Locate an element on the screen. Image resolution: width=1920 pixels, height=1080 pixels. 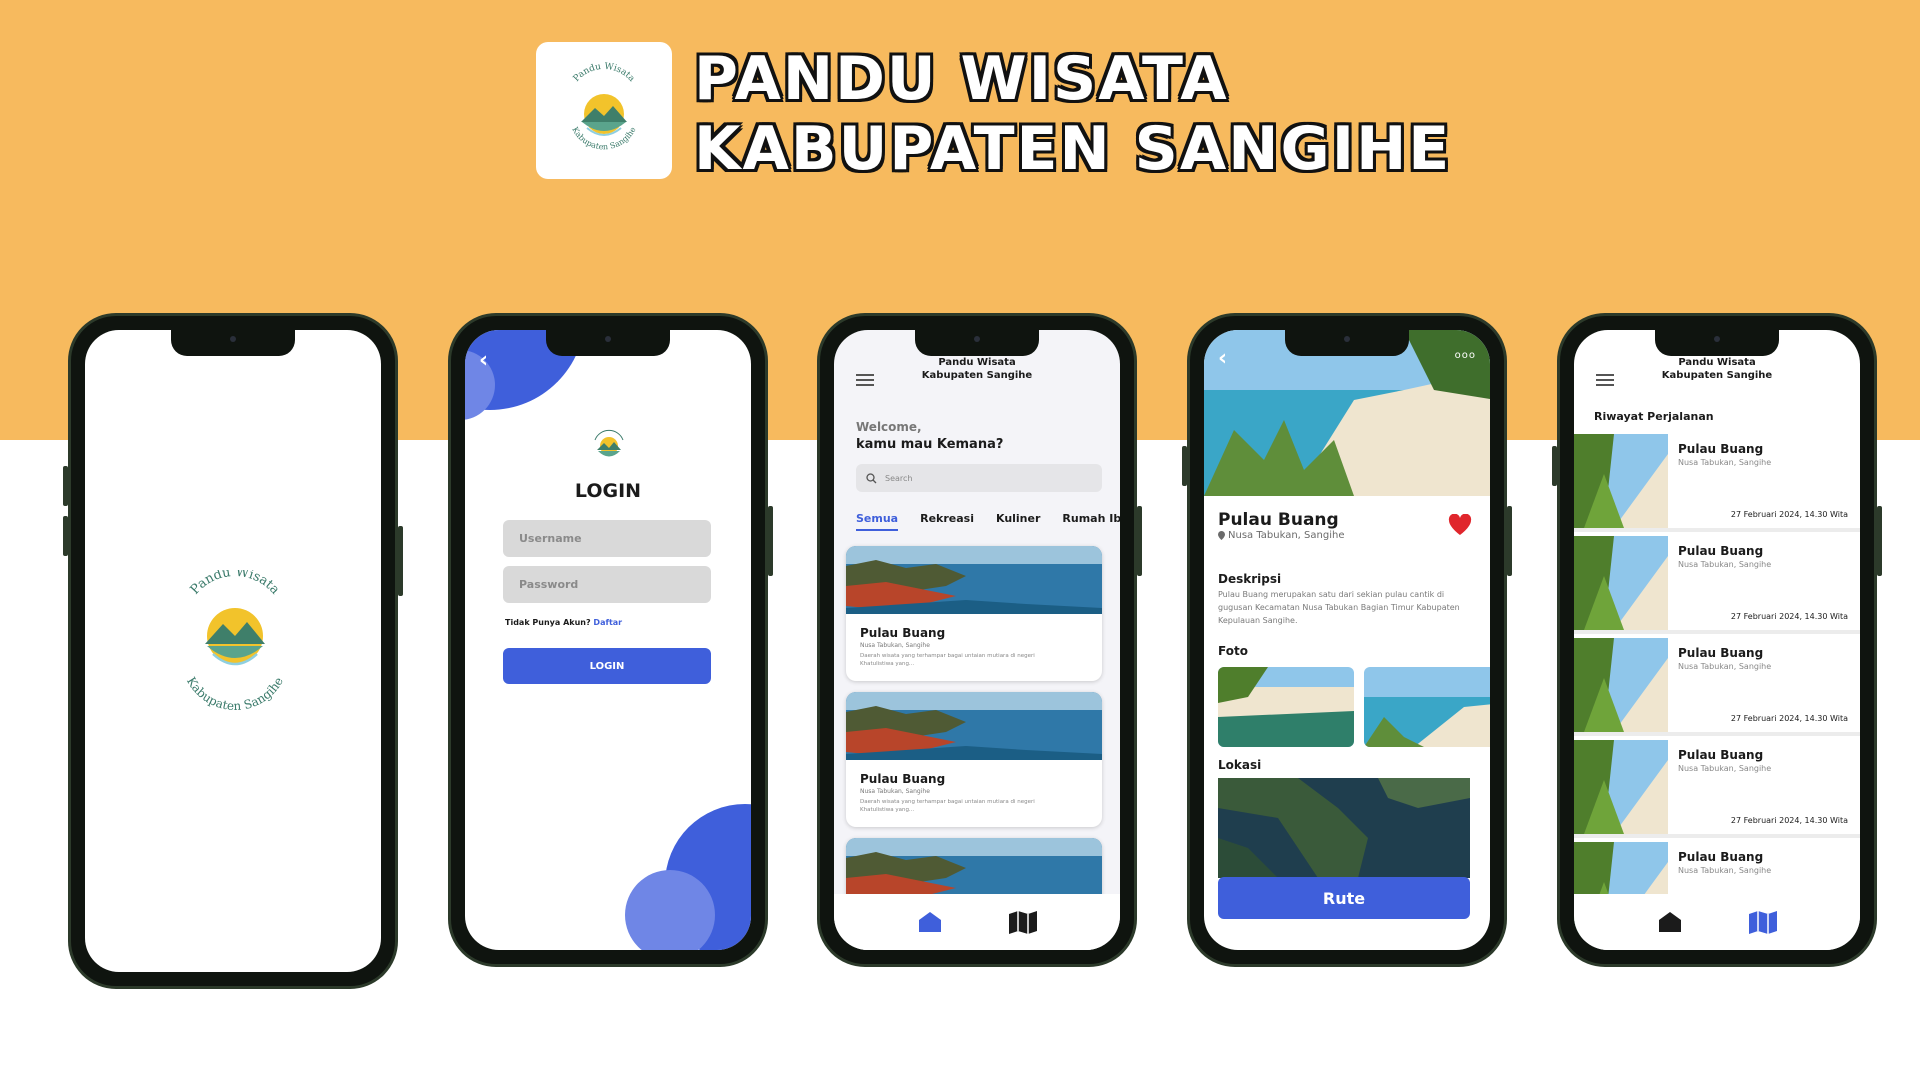
tab-rumah-ibadah: Rumah Ibad is located at coordinates (1091, 518).